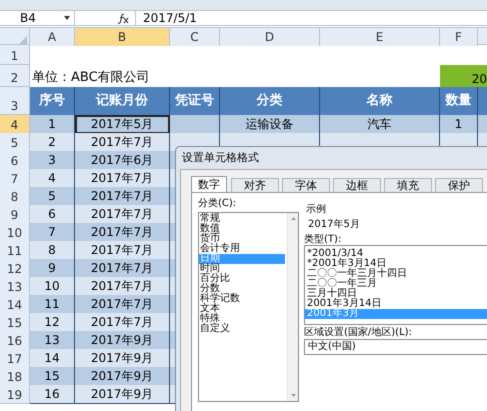  Describe the element at coordinates (91, 78) in the screenshot. I see `unit-label: 单位：ABC有限公司` at that location.